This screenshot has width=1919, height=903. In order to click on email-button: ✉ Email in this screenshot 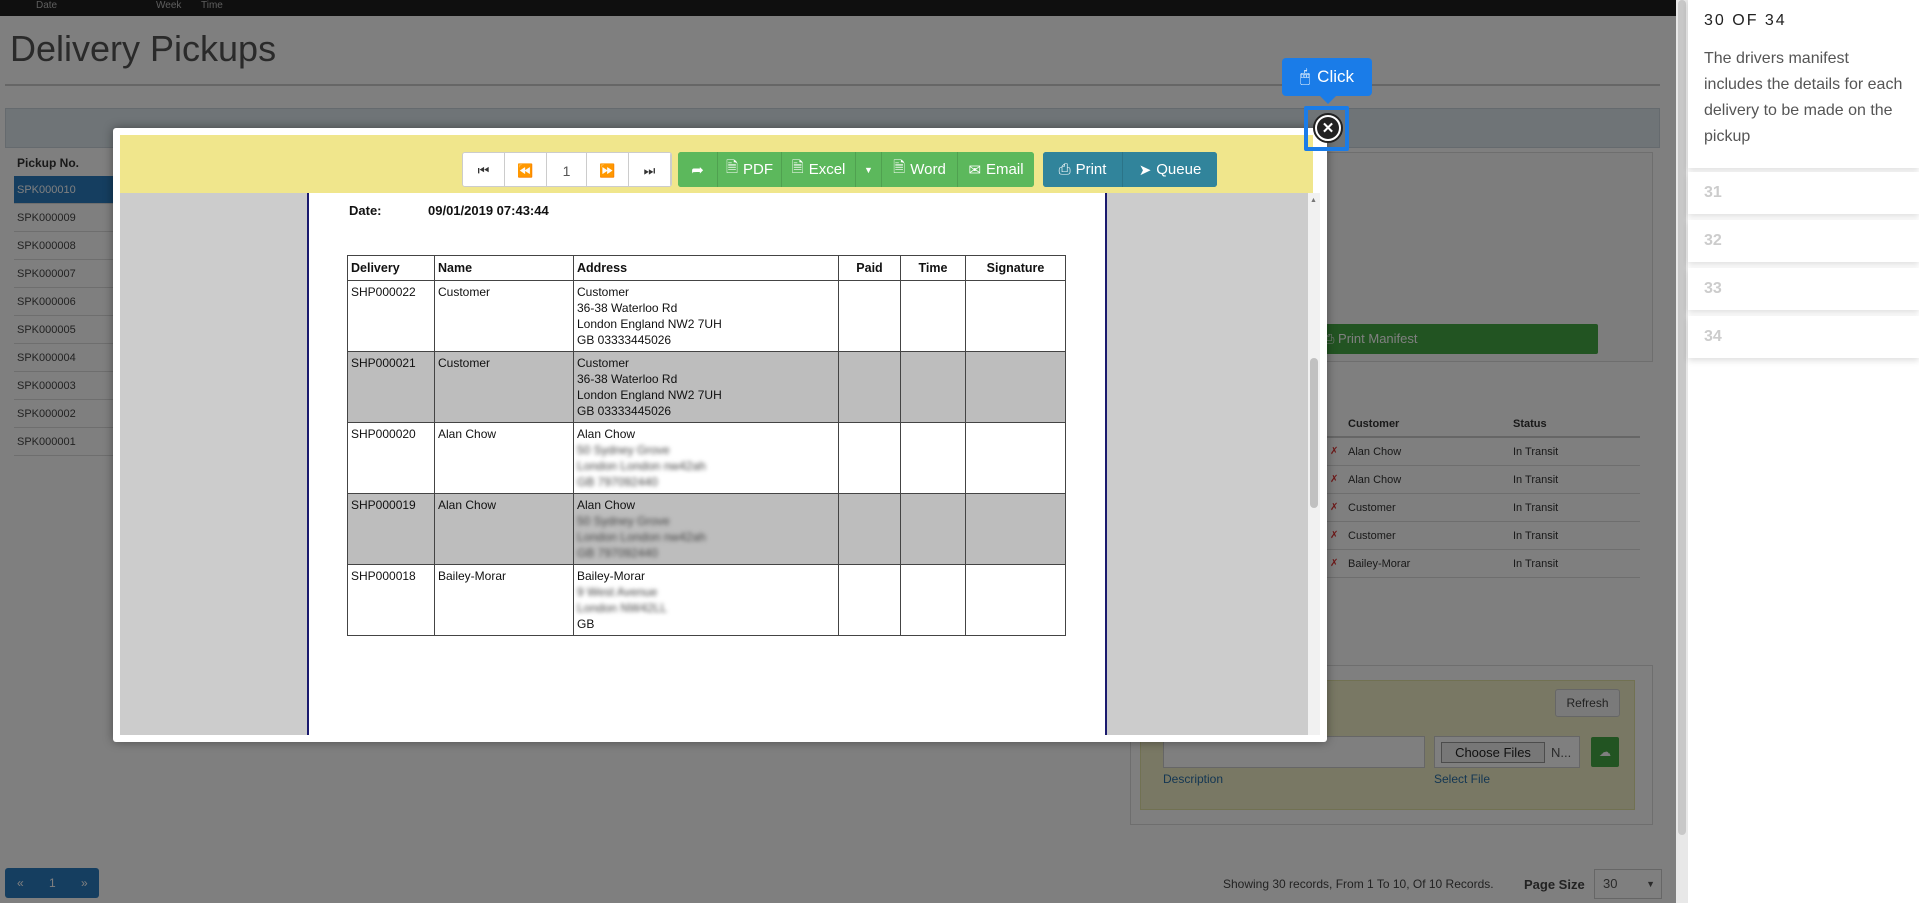, I will do `click(996, 169)`.